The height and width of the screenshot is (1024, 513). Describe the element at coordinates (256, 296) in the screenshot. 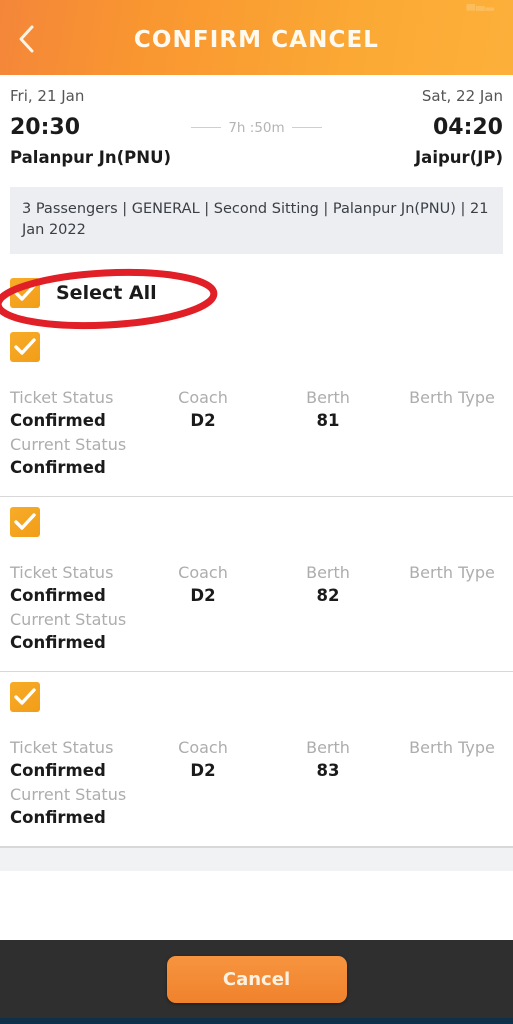

I see `select-all-row: Select All` at that location.